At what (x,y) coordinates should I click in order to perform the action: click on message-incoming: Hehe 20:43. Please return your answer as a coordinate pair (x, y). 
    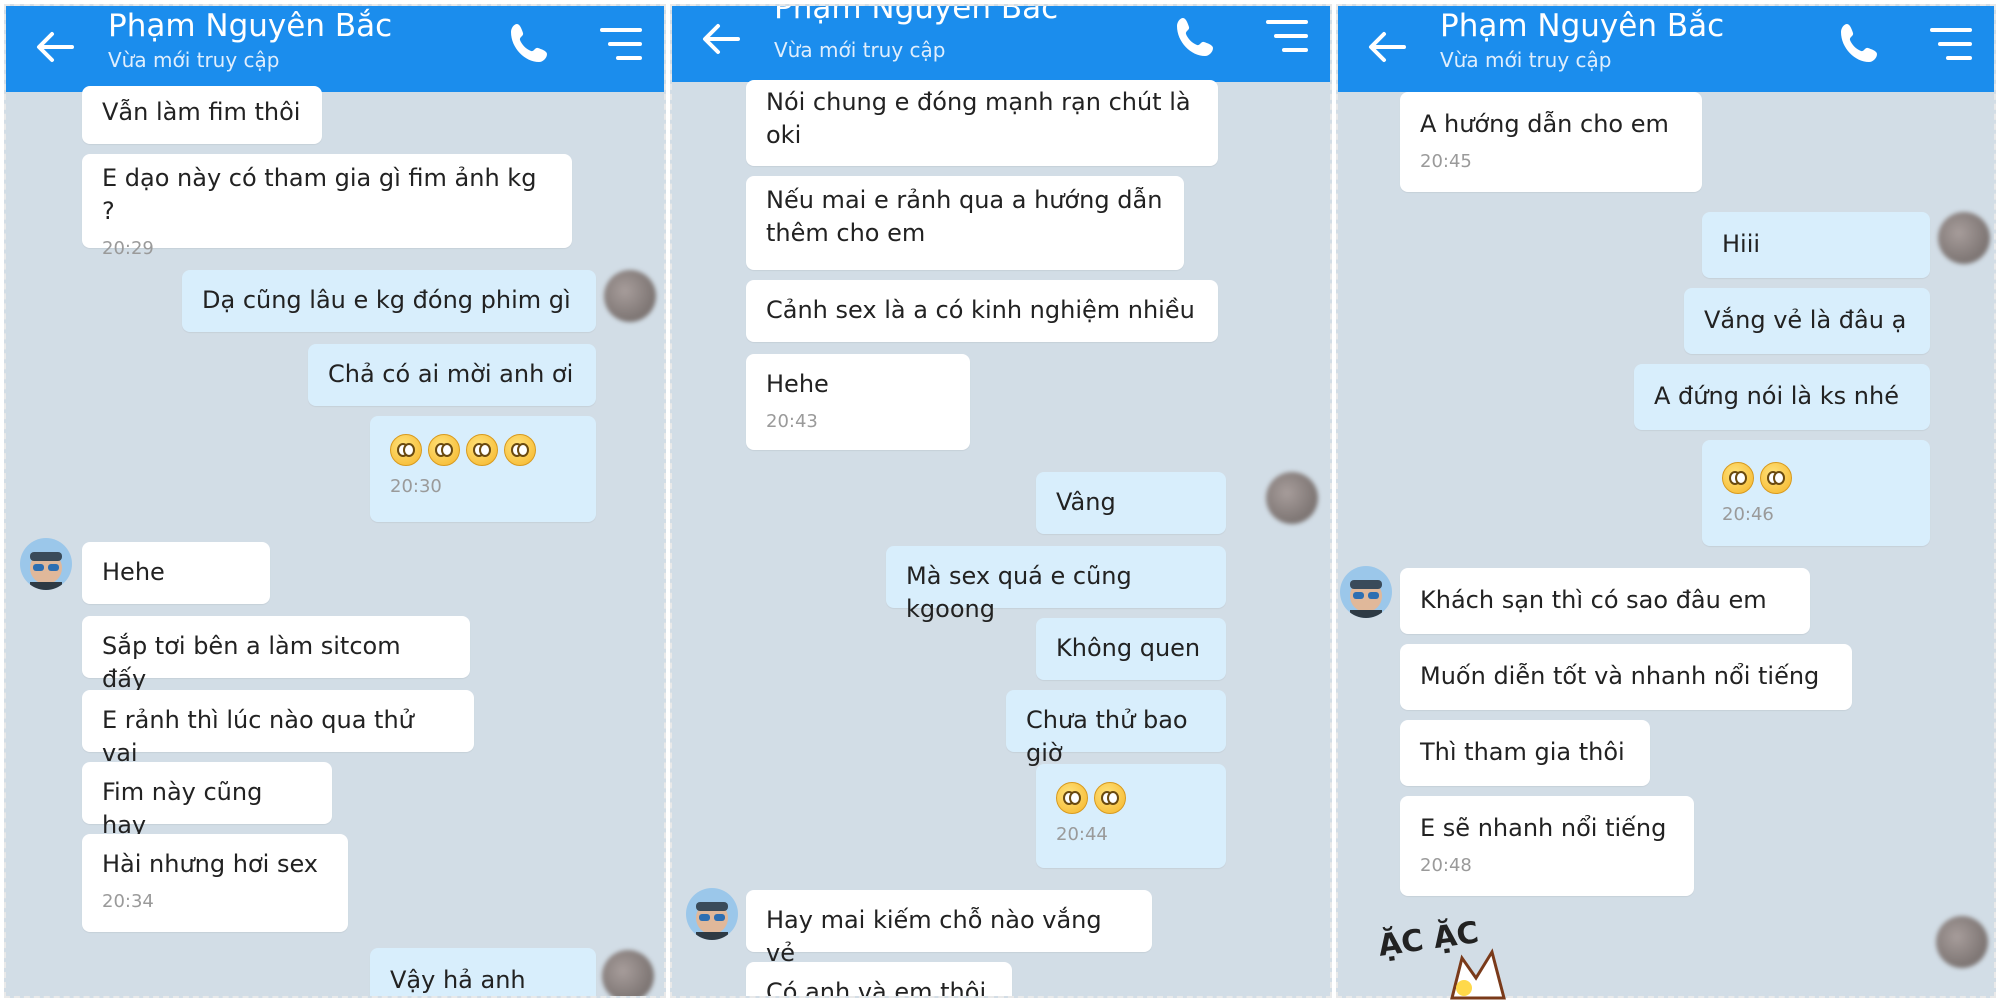
    Looking at the image, I should click on (858, 402).